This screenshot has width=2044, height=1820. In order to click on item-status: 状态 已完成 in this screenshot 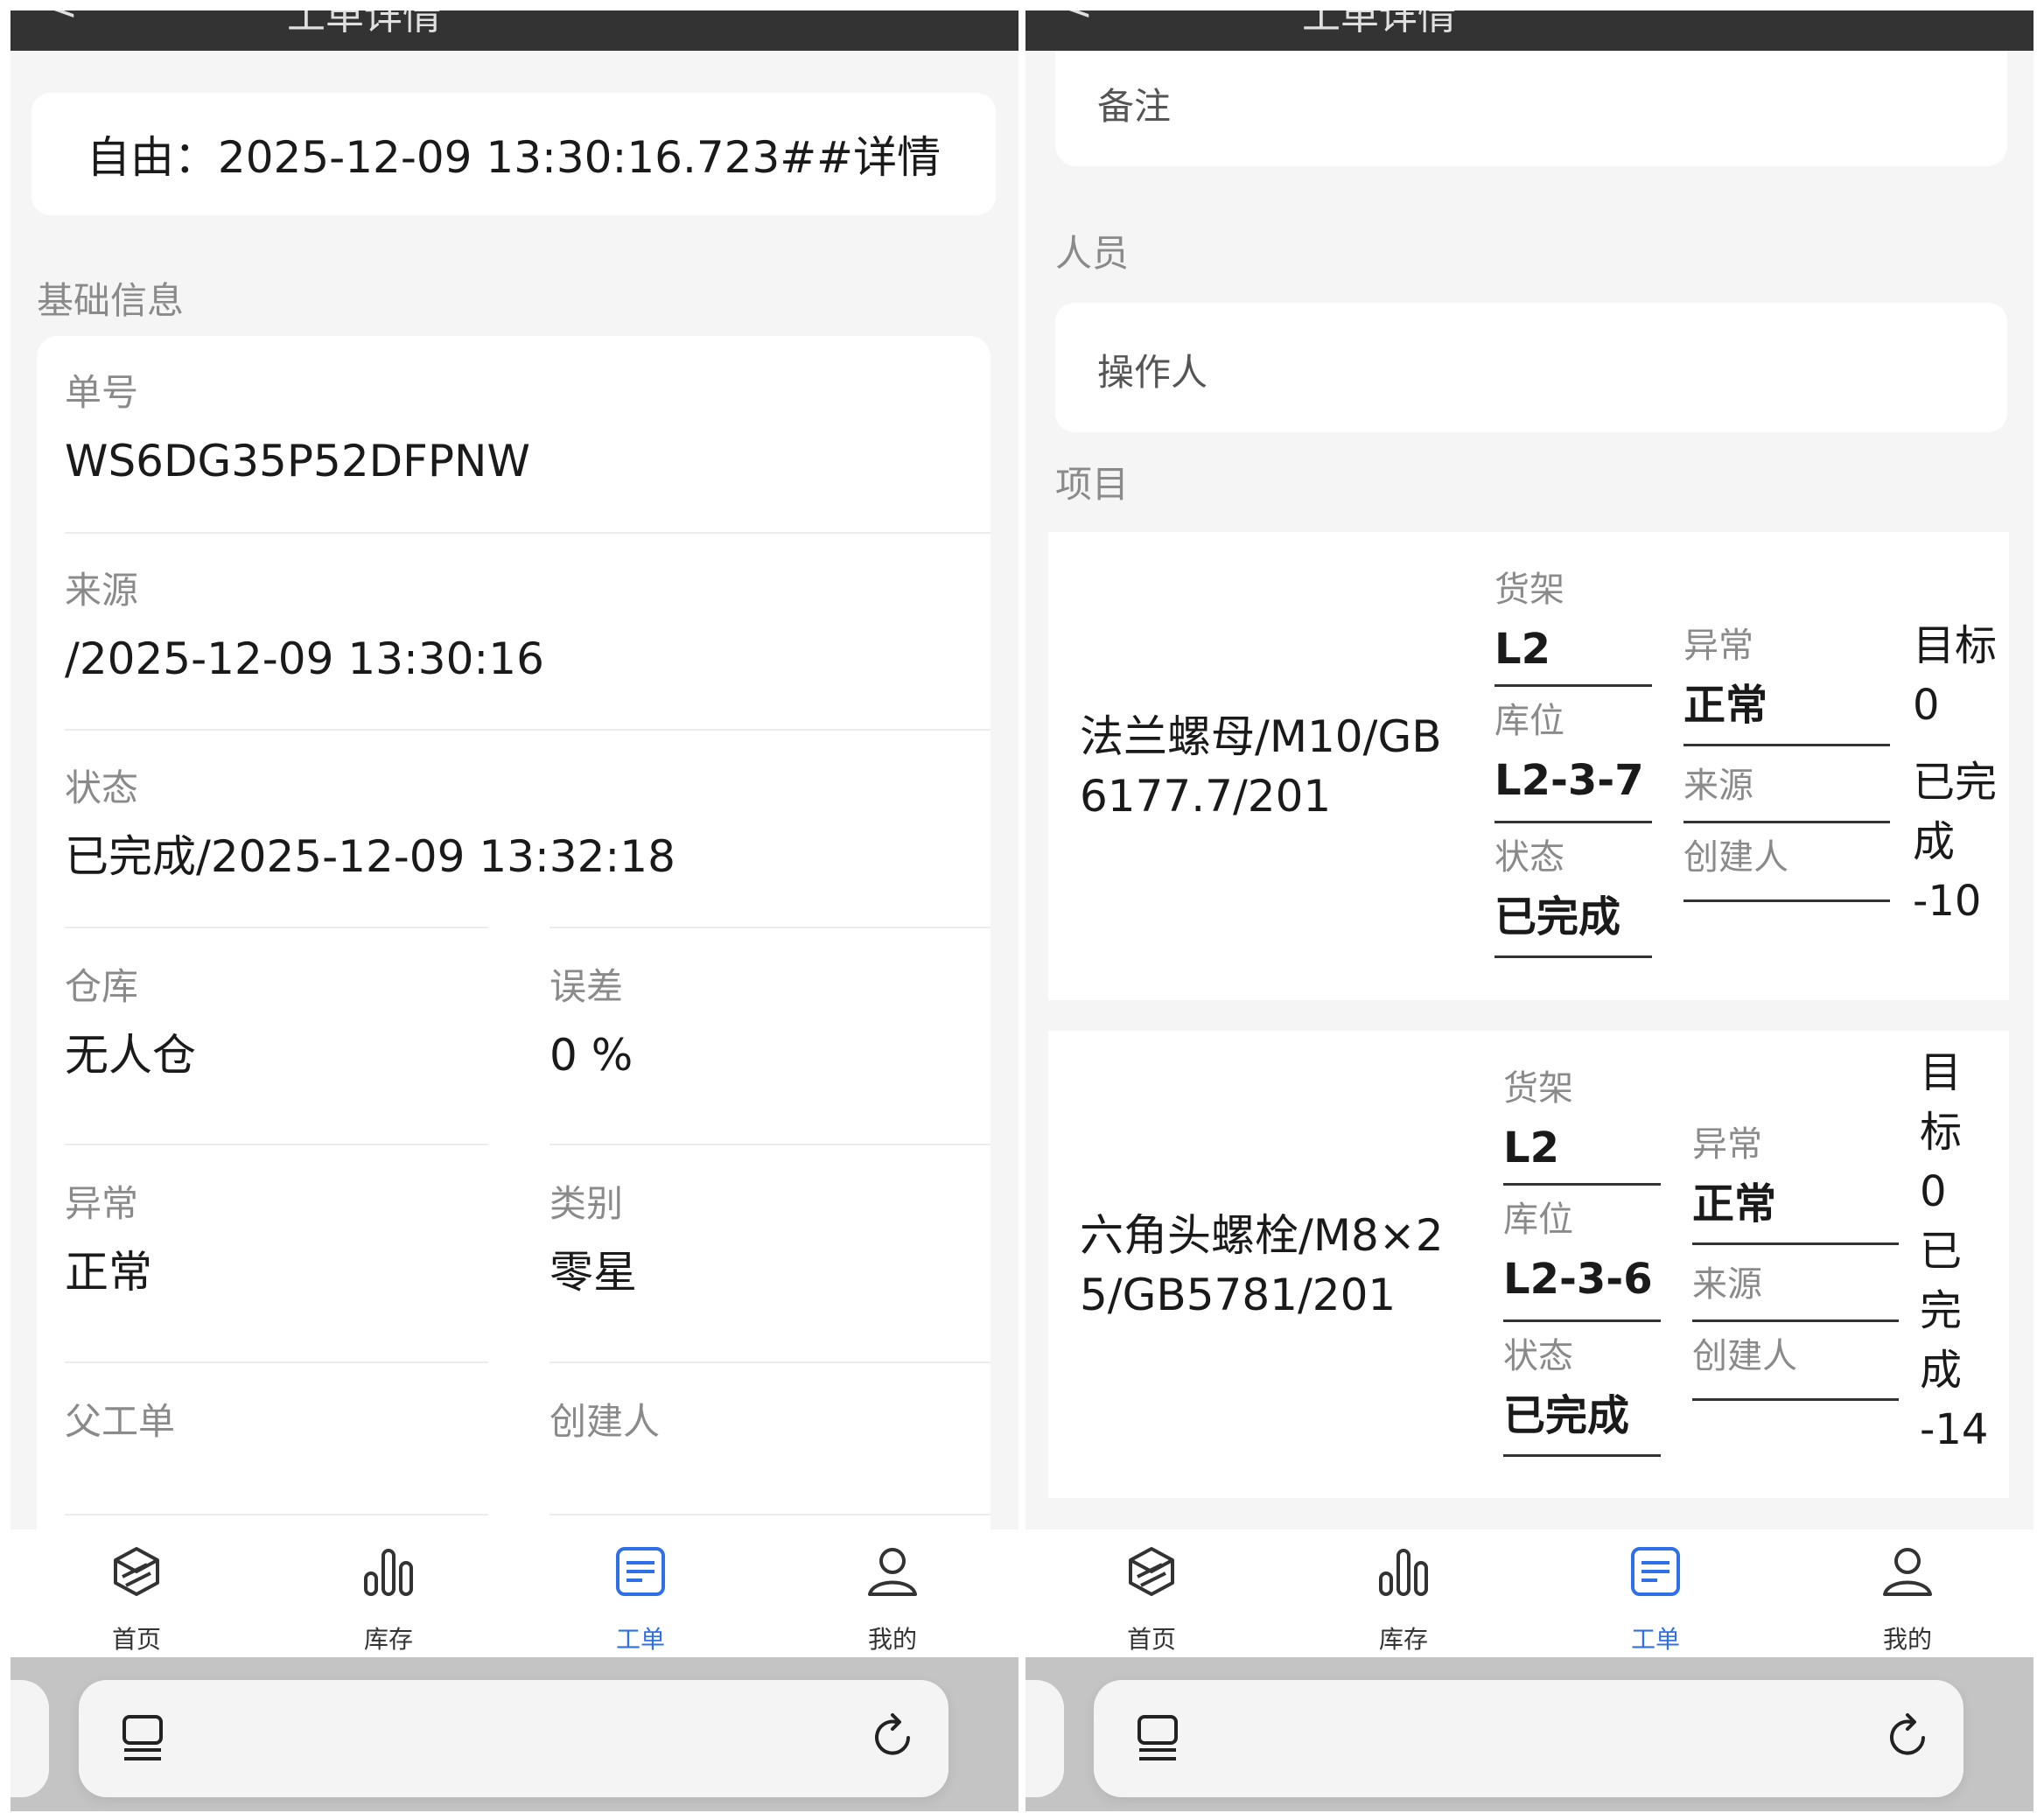, I will do `click(1557, 889)`.